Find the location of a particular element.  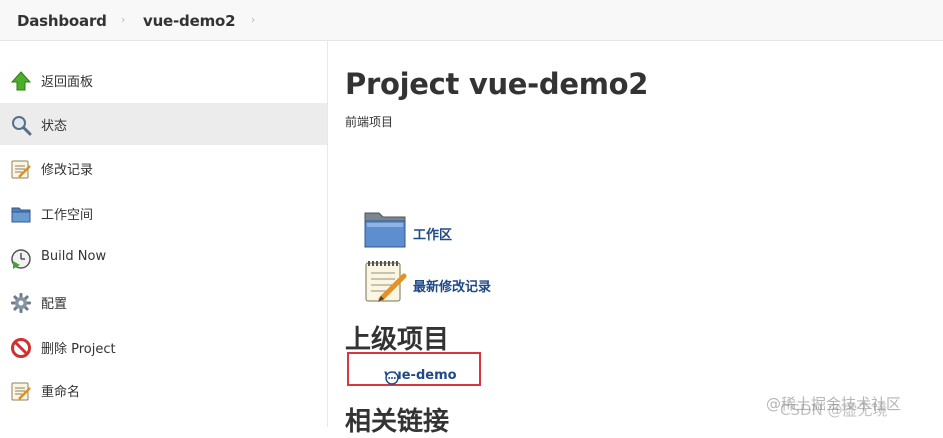

sidebar-item-label: 返回面板 is located at coordinates (67, 82).